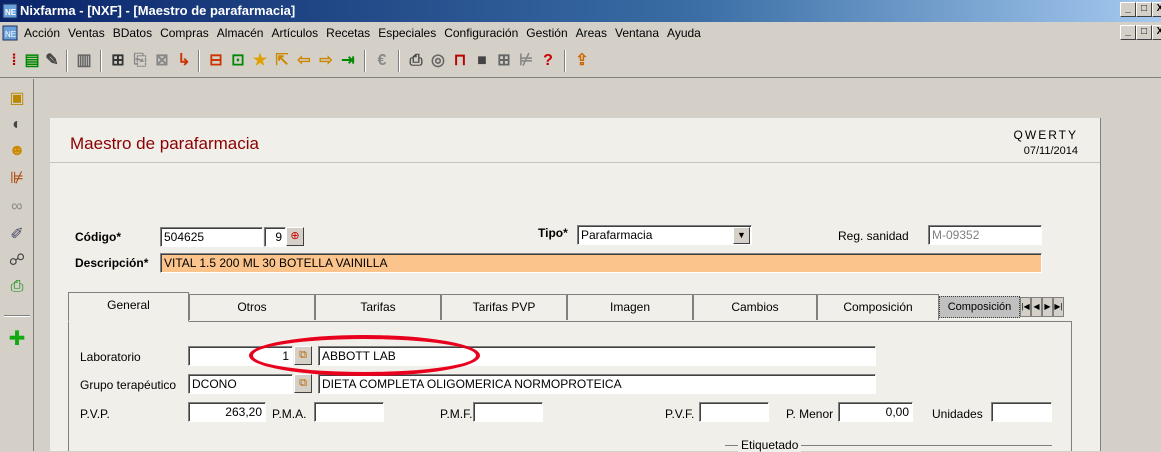 The height and width of the screenshot is (452, 1161). Describe the element at coordinates (294, 33) in the screenshot. I see `menu-articulos: Artículos` at that location.